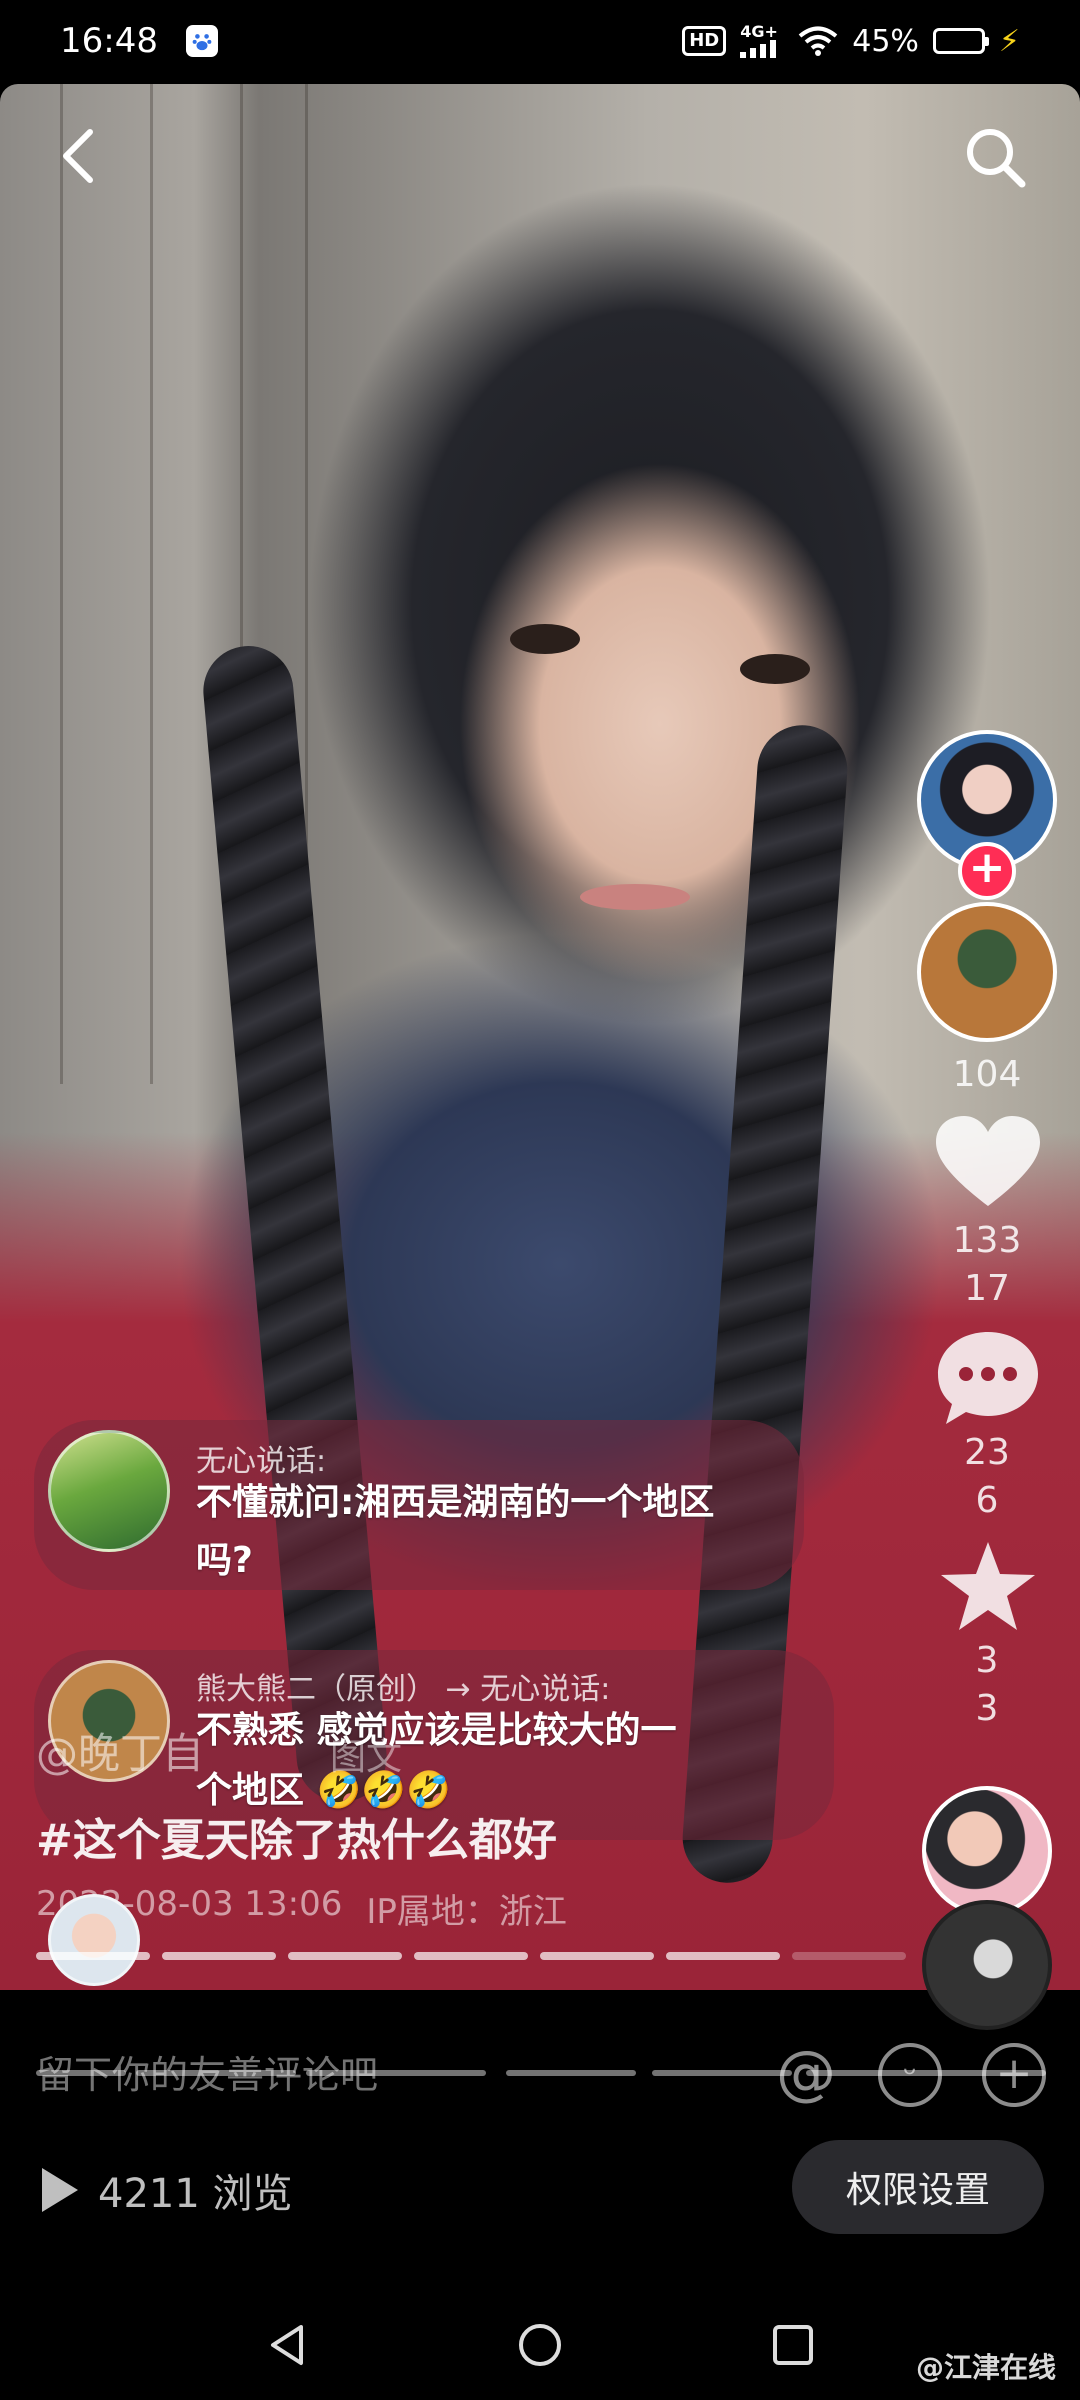 The width and height of the screenshot is (1080, 2400). I want to click on comment-text-line2: 吗?, so click(224, 1560).